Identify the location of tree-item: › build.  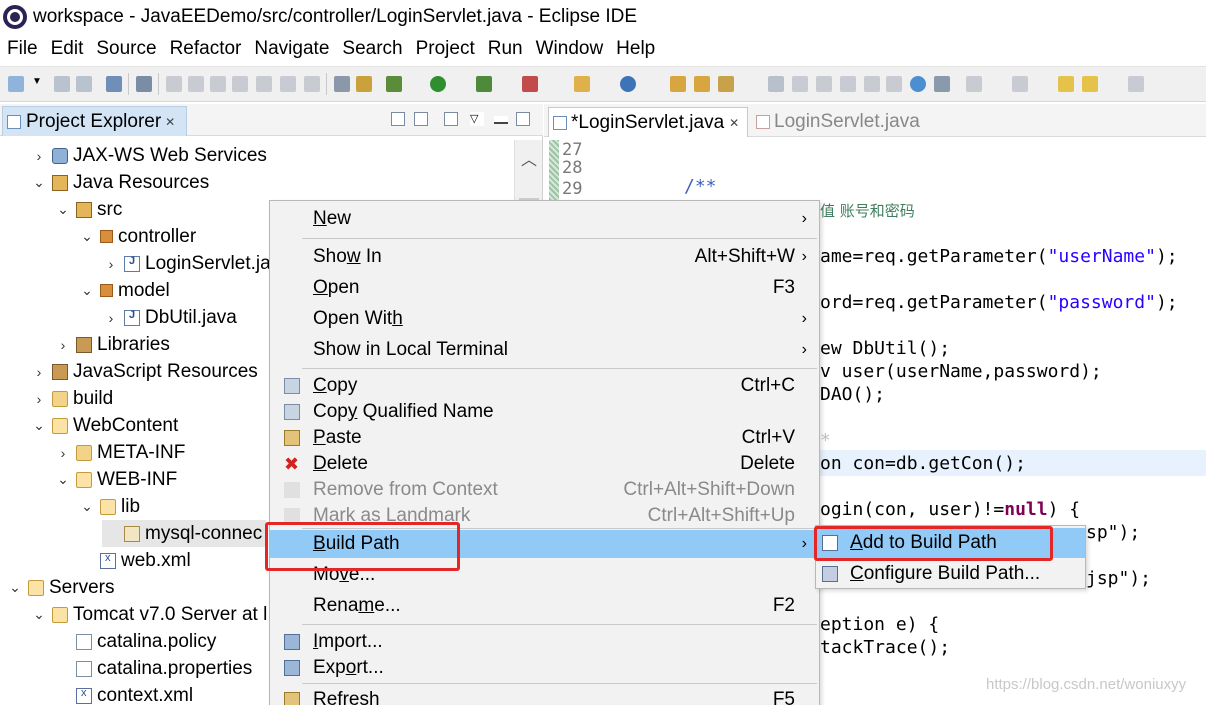
(72, 398).